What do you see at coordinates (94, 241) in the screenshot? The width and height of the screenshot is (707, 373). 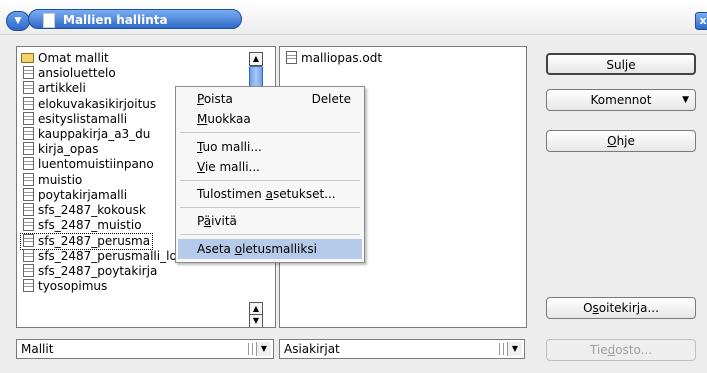 I see `tree-item-label: sfs_2487_perusma` at bounding box center [94, 241].